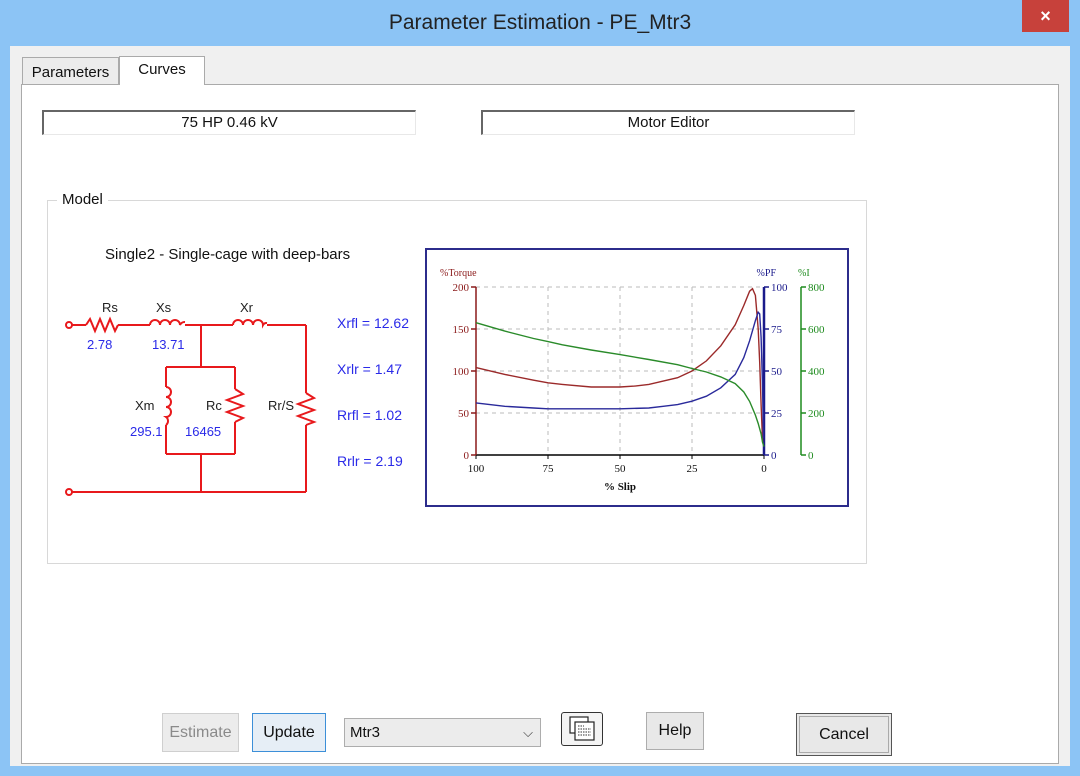  Describe the element at coordinates (168, 344) in the screenshot. I see `xs-value: 13.71` at that location.